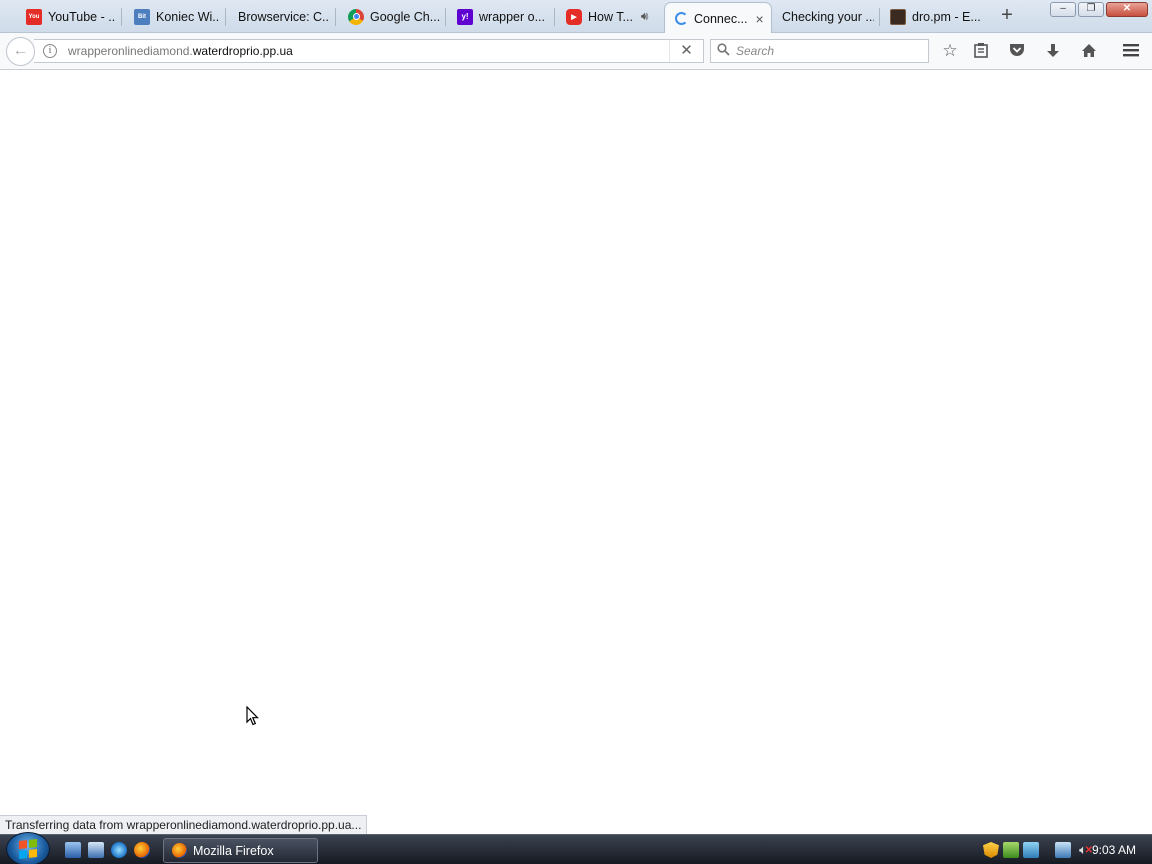  What do you see at coordinates (723, 51) in the screenshot?
I see `search-icon` at bounding box center [723, 51].